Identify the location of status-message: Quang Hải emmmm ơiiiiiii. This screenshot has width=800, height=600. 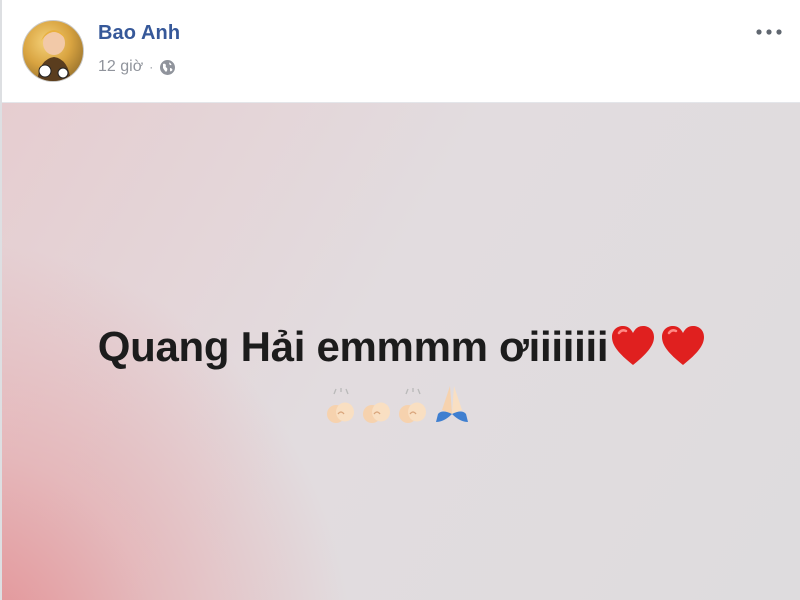
(401, 347).